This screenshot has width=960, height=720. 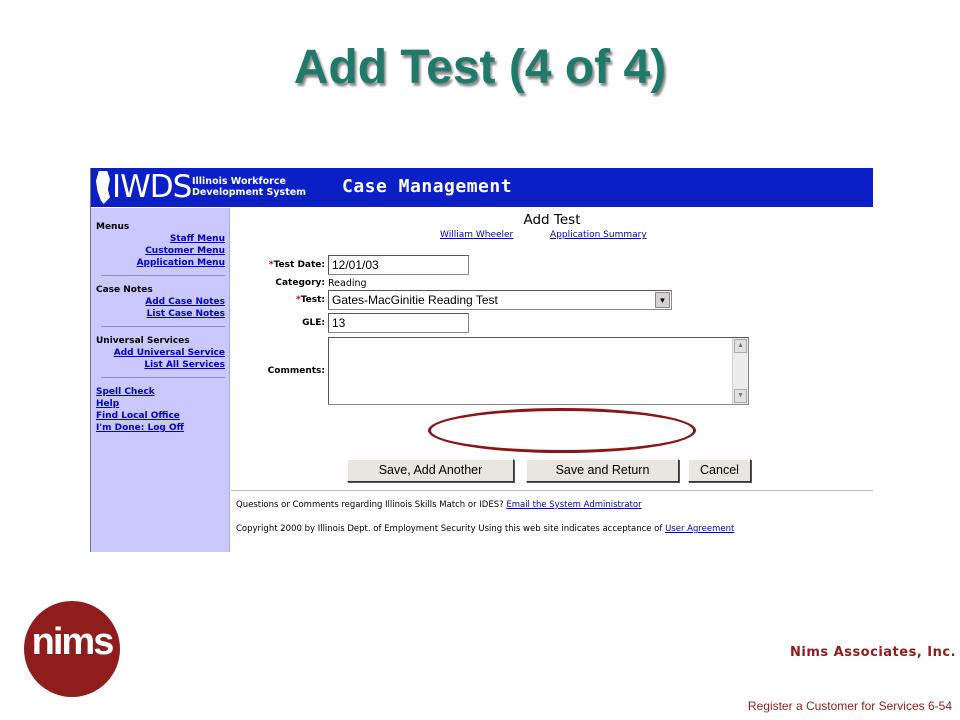 What do you see at coordinates (143, 341) in the screenshot?
I see `sidebar-section-universal-services: Universal Services` at bounding box center [143, 341].